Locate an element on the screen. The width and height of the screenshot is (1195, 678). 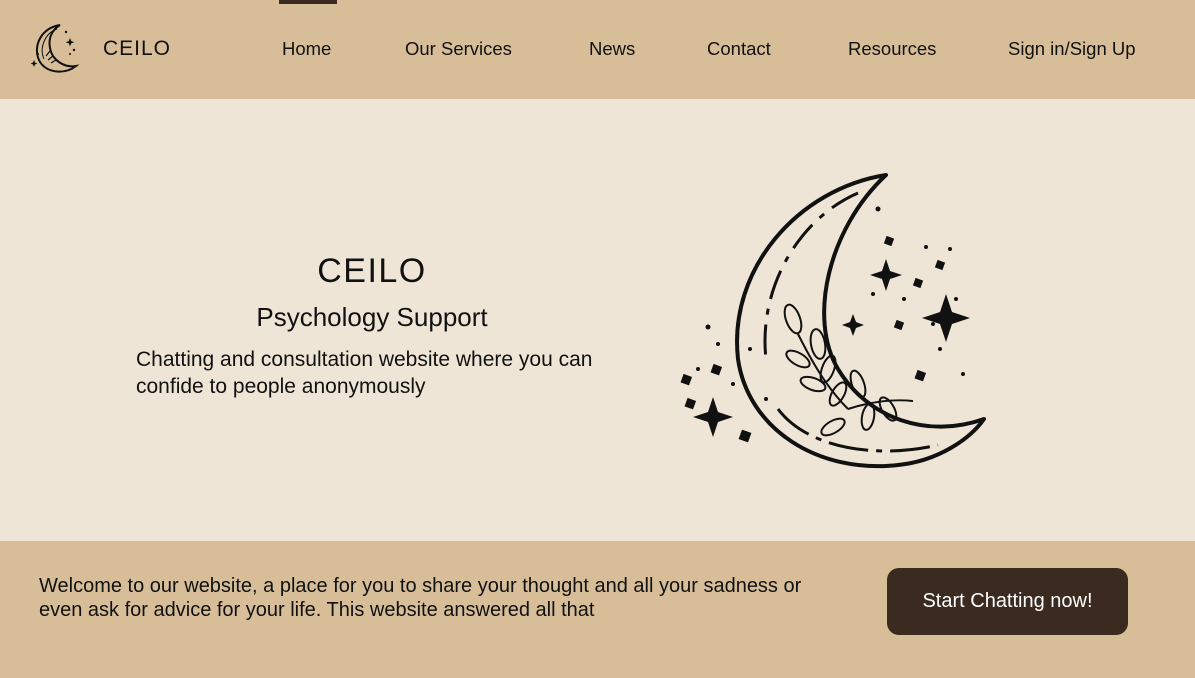
nav-item-resources: Resources is located at coordinates (892, 49).